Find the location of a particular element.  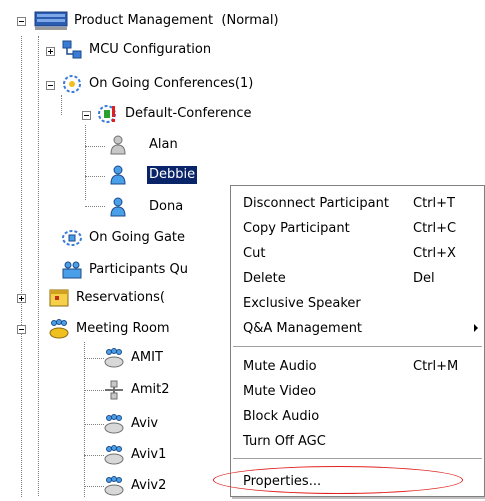

menu-item-shortcut: Ctrl+X is located at coordinates (434, 253).